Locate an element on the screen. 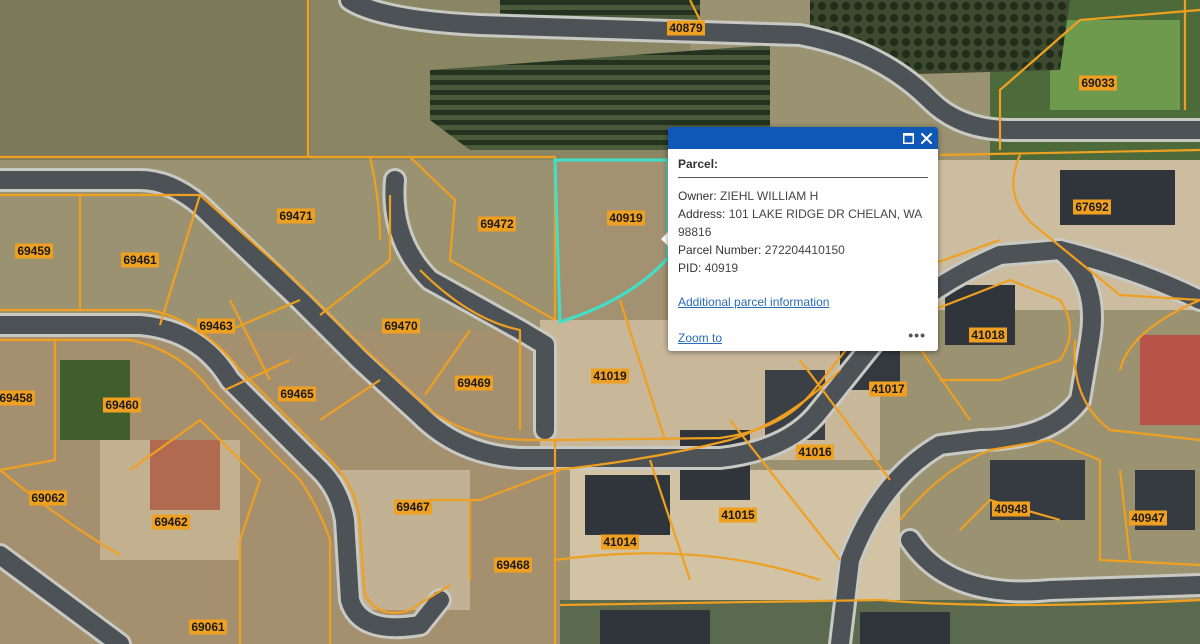 The image size is (1200, 644). parcel-label-text: 41018 is located at coordinates (988, 335).